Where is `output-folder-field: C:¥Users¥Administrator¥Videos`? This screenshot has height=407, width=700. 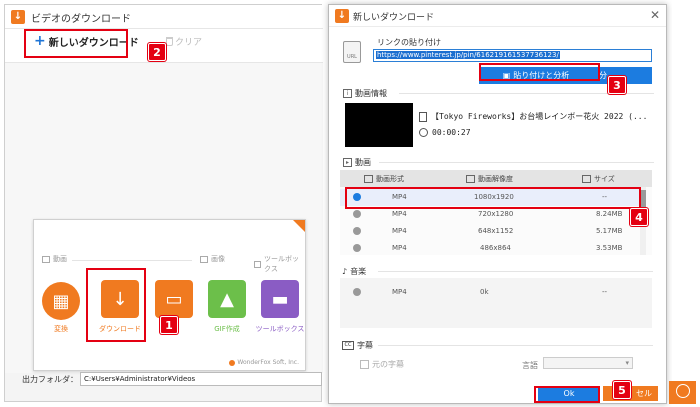
output-folder-field: C:¥Users¥Administrator¥Videos is located at coordinates (201, 379).